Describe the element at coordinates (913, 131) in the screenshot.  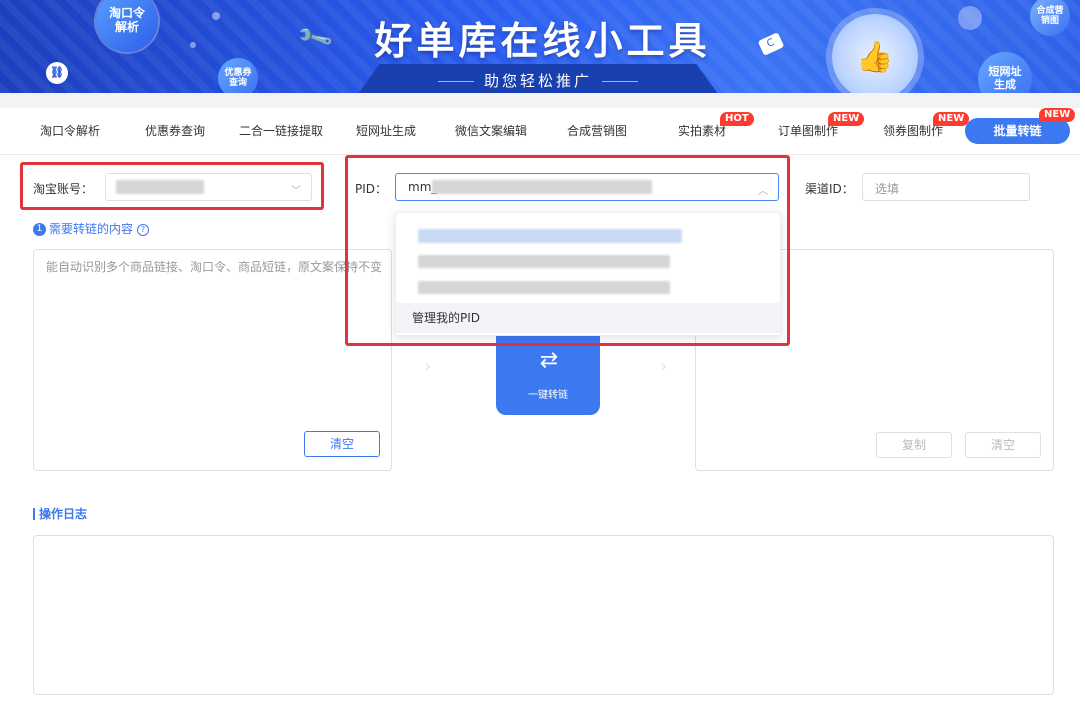
I see `tab-coupon-image-label: 领券图制作` at that location.